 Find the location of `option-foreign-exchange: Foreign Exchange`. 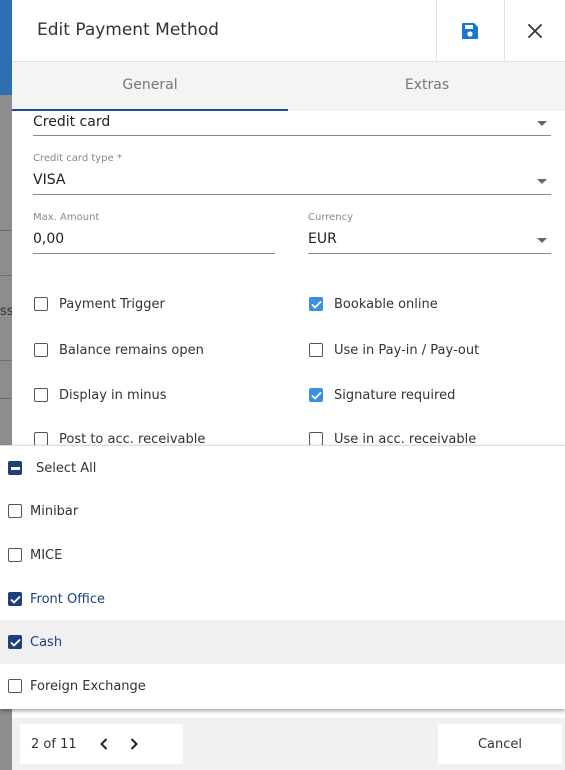

option-foreign-exchange: Foreign Exchange is located at coordinates (282, 686).